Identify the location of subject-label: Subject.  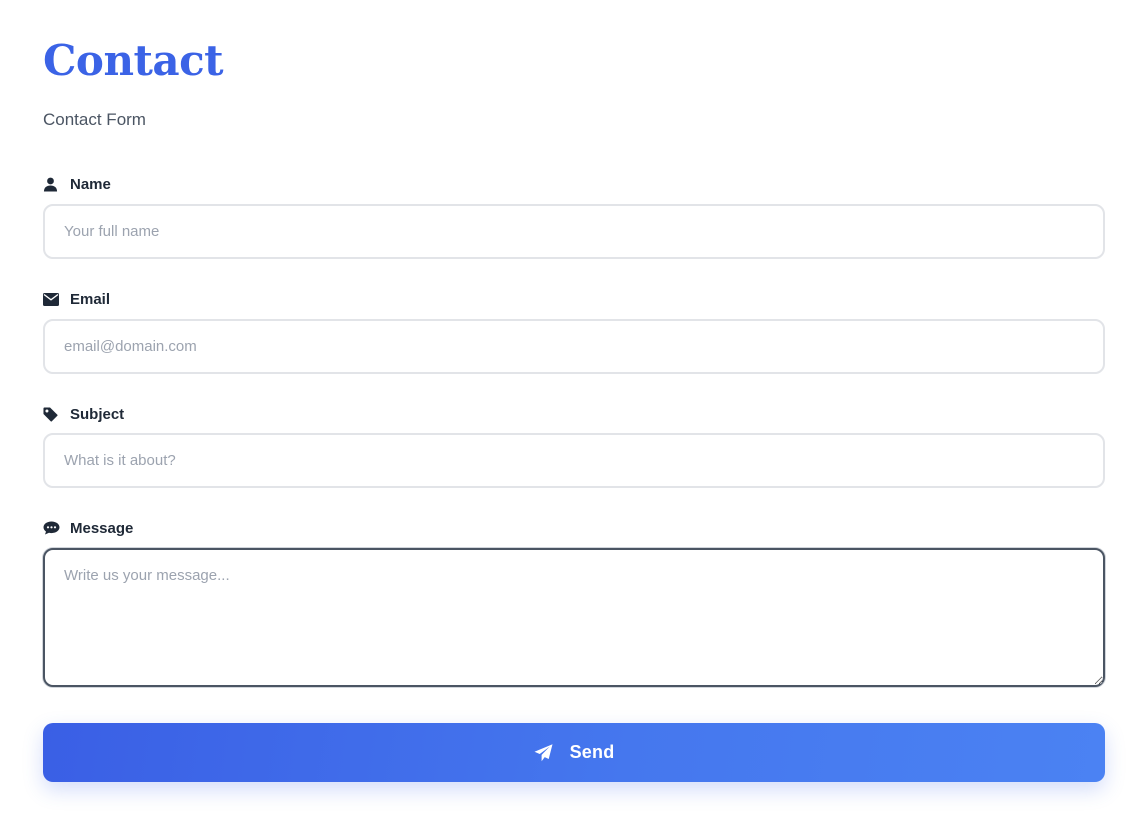
(83, 414).